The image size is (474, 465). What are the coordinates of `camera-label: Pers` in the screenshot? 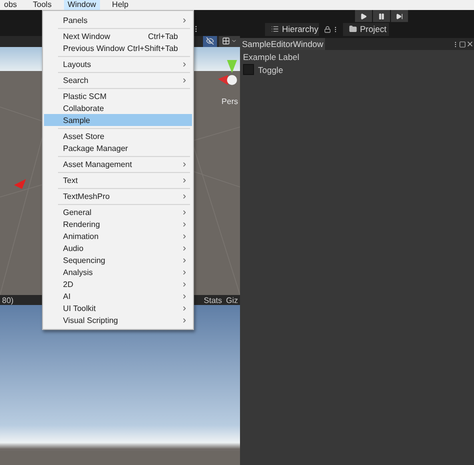 It's located at (230, 101).